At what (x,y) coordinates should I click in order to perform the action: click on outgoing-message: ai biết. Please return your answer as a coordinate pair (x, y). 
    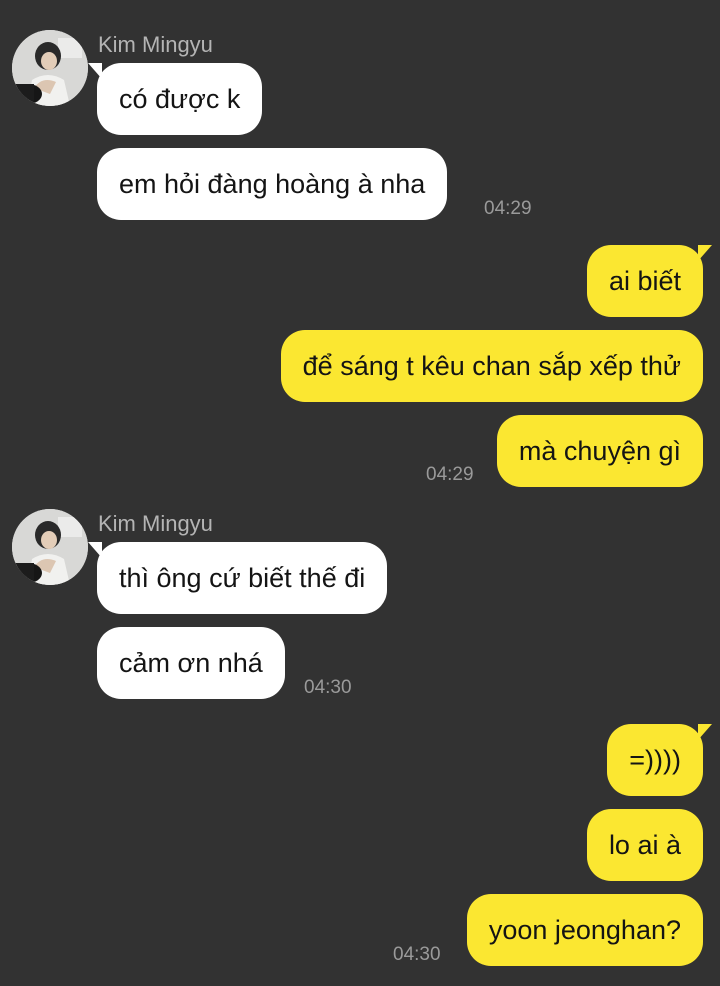
    Looking at the image, I should click on (649, 281).